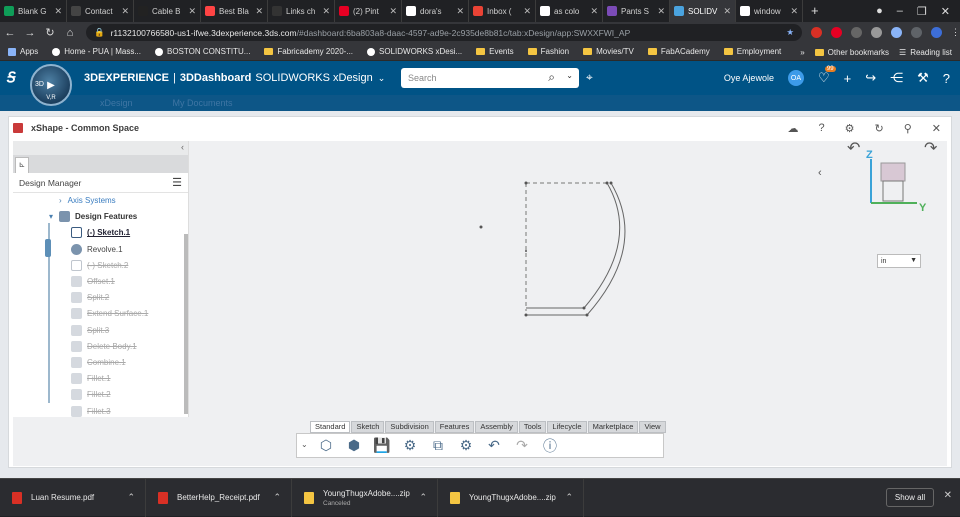 The image size is (960, 517). Describe the element at coordinates (326, 446) in the screenshot. I see `new-part-icon: ⬡` at that location.